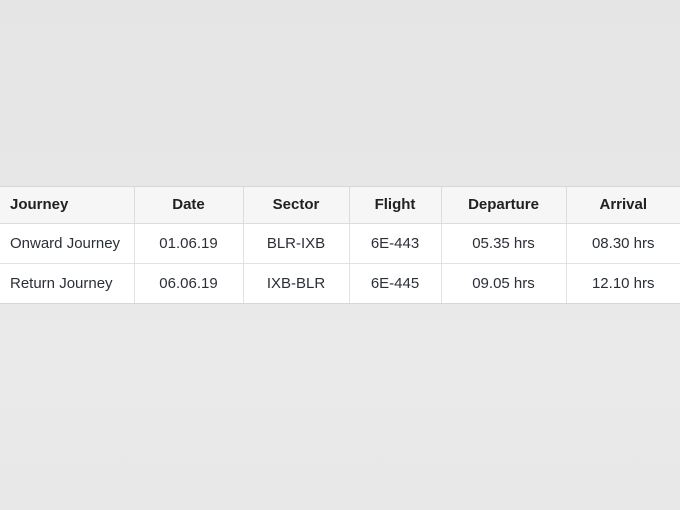 The height and width of the screenshot is (510, 680). I want to click on column-header-departure: Departure, so click(504, 205).